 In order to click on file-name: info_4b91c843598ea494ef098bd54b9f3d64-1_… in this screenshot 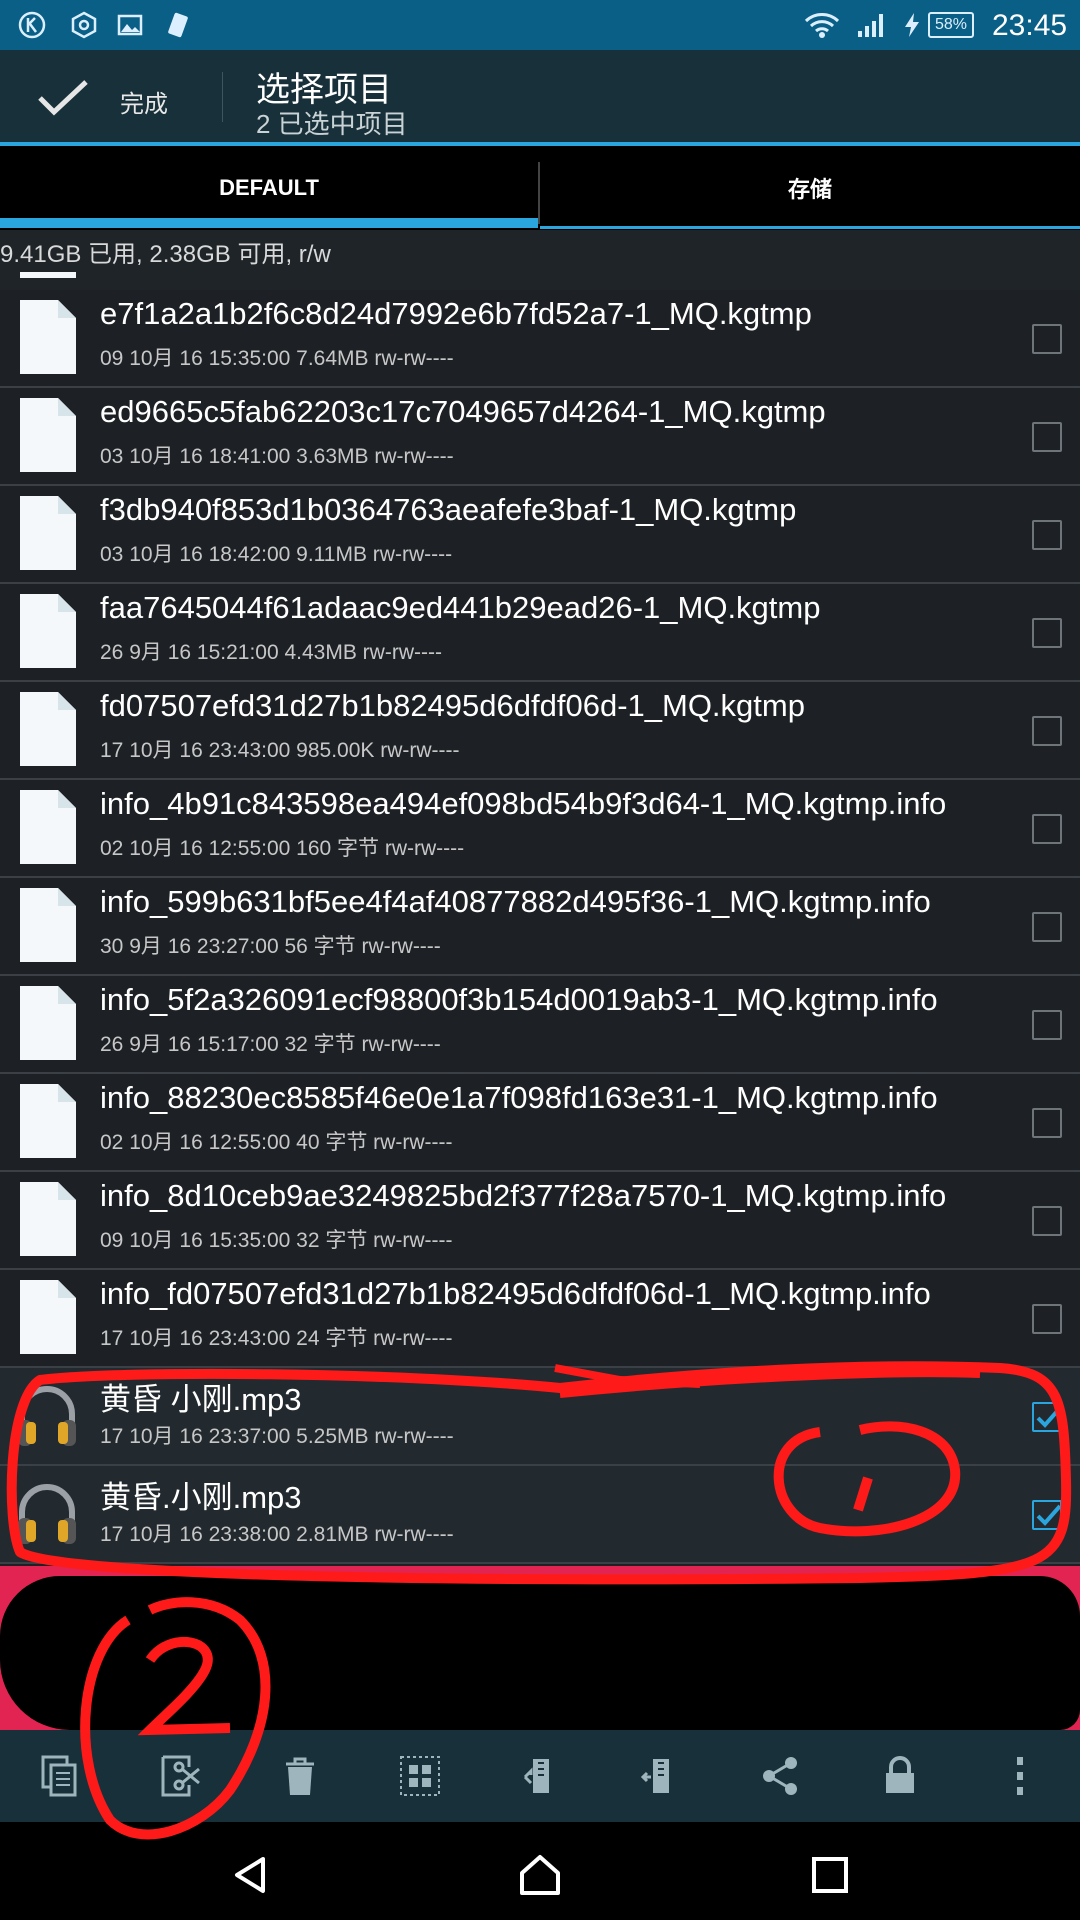, I will do `click(523, 803)`.